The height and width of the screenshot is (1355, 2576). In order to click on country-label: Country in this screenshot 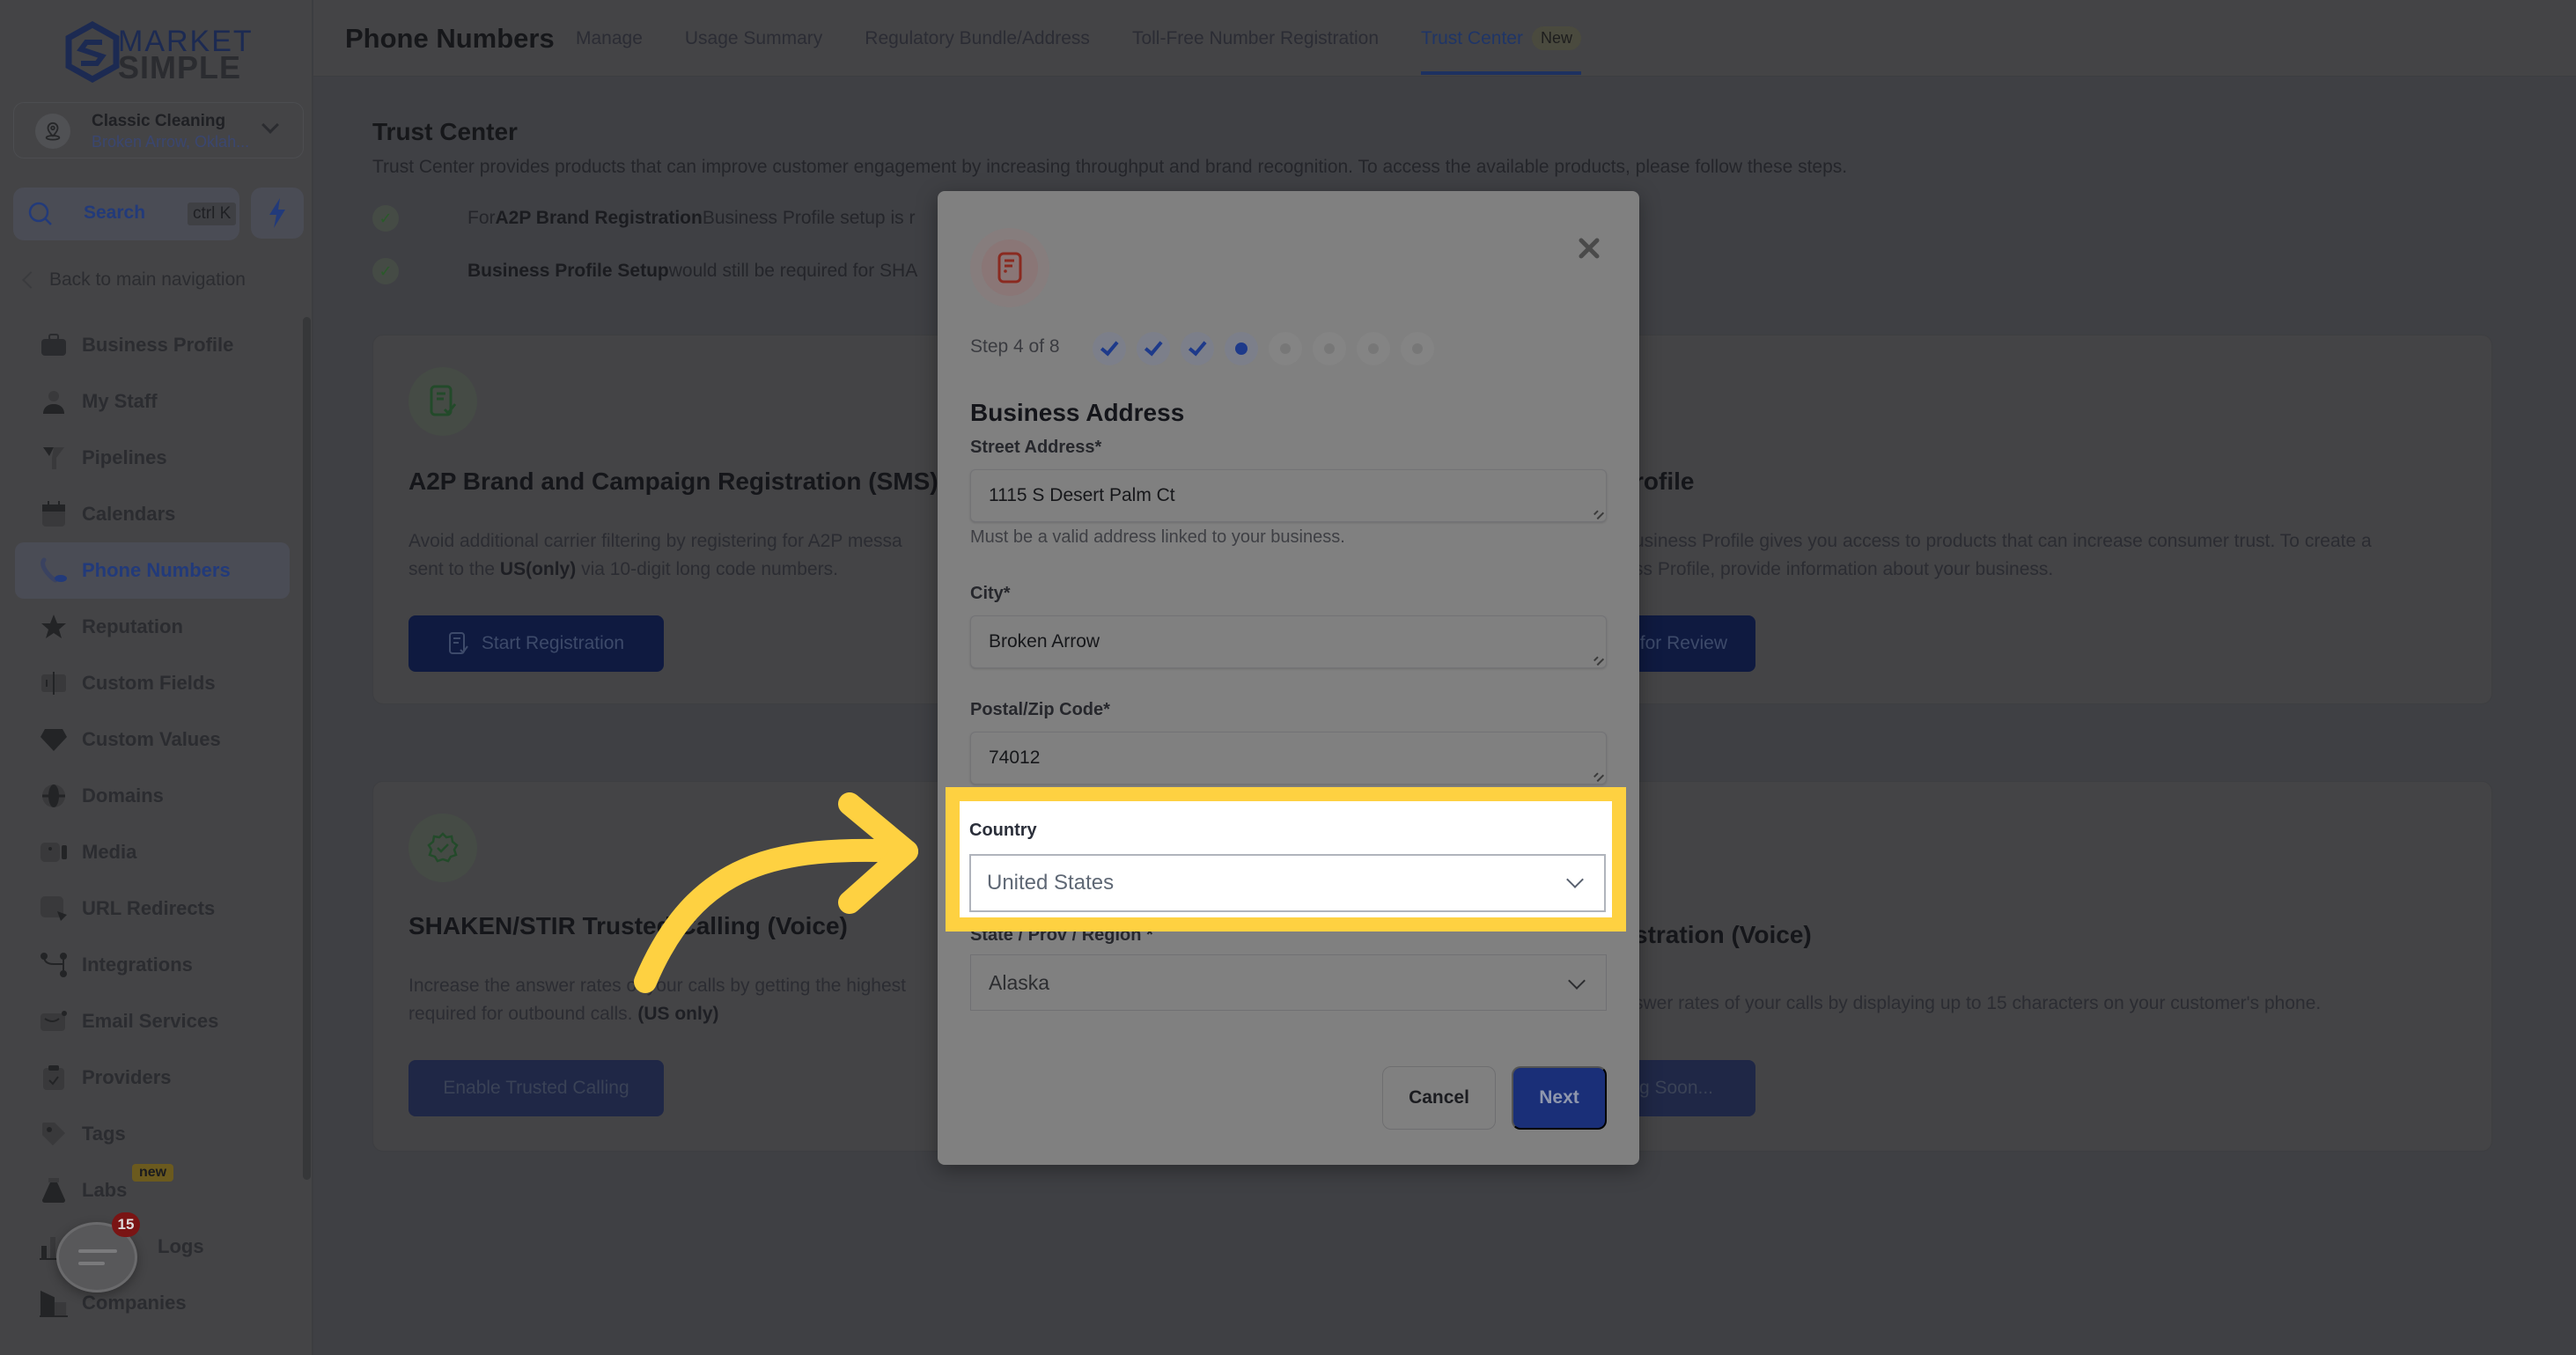, I will do `click(1003, 830)`.